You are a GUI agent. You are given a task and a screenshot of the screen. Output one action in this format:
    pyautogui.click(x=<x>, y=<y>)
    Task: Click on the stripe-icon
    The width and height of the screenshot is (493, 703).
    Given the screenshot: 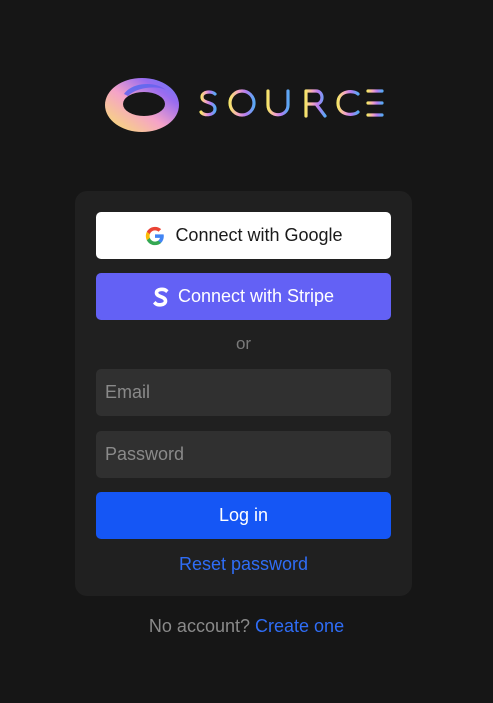 What is the action you would take?
    pyautogui.click(x=160, y=297)
    